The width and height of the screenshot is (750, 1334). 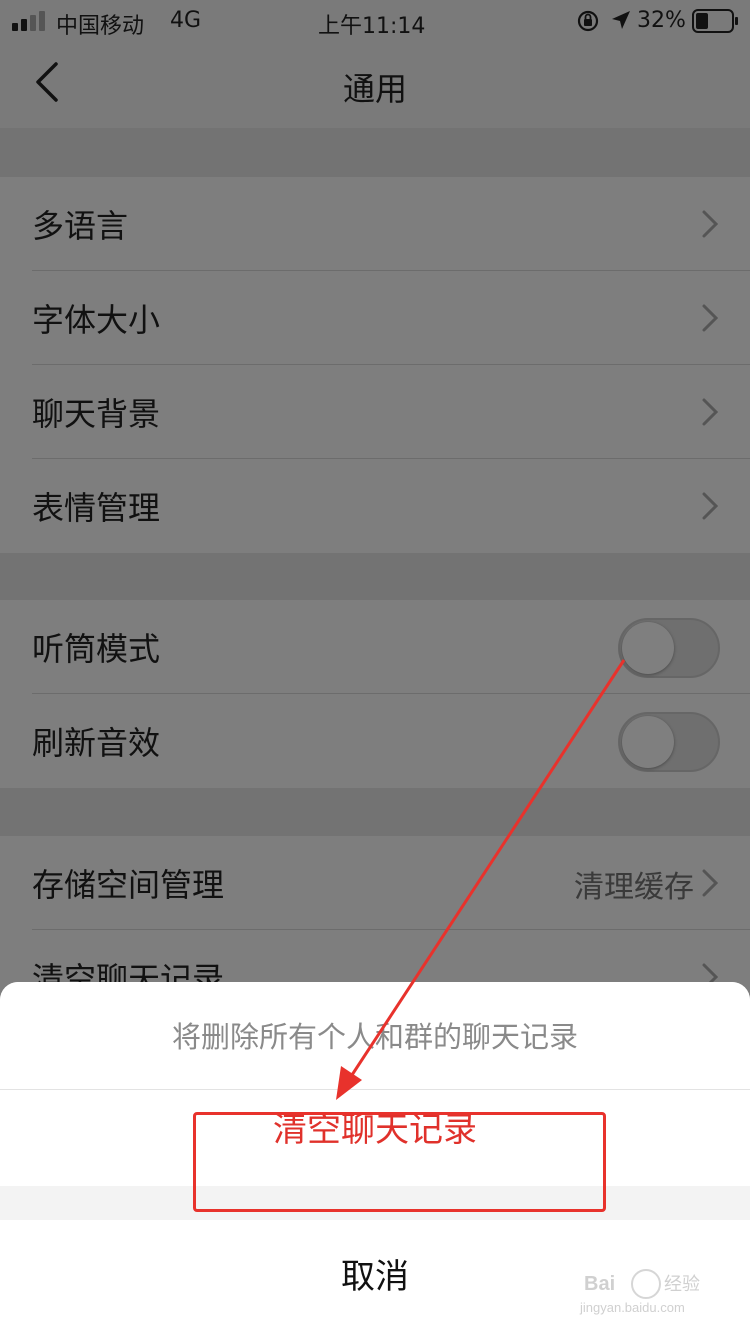 I want to click on watermark-brand: 经验, so click(x=682, y=1284).